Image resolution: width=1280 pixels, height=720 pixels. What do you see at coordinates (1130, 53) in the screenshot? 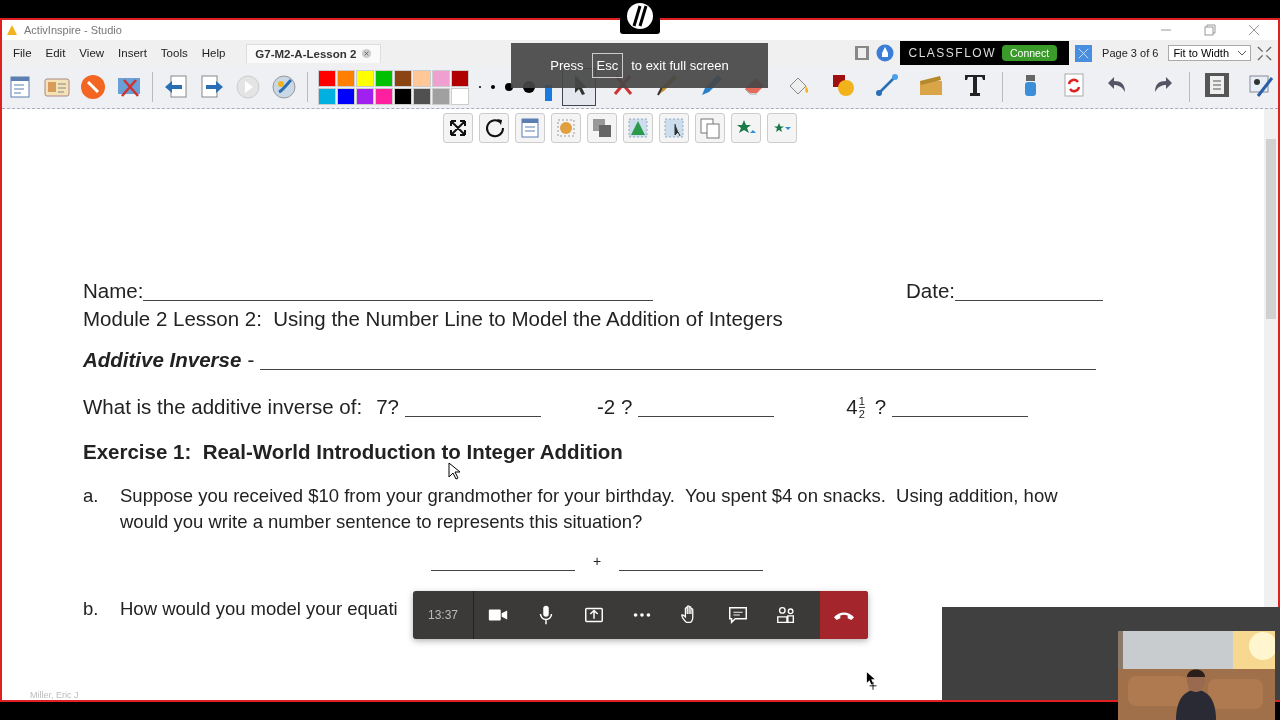
I see `page-indicator: Page 3 of 6` at bounding box center [1130, 53].